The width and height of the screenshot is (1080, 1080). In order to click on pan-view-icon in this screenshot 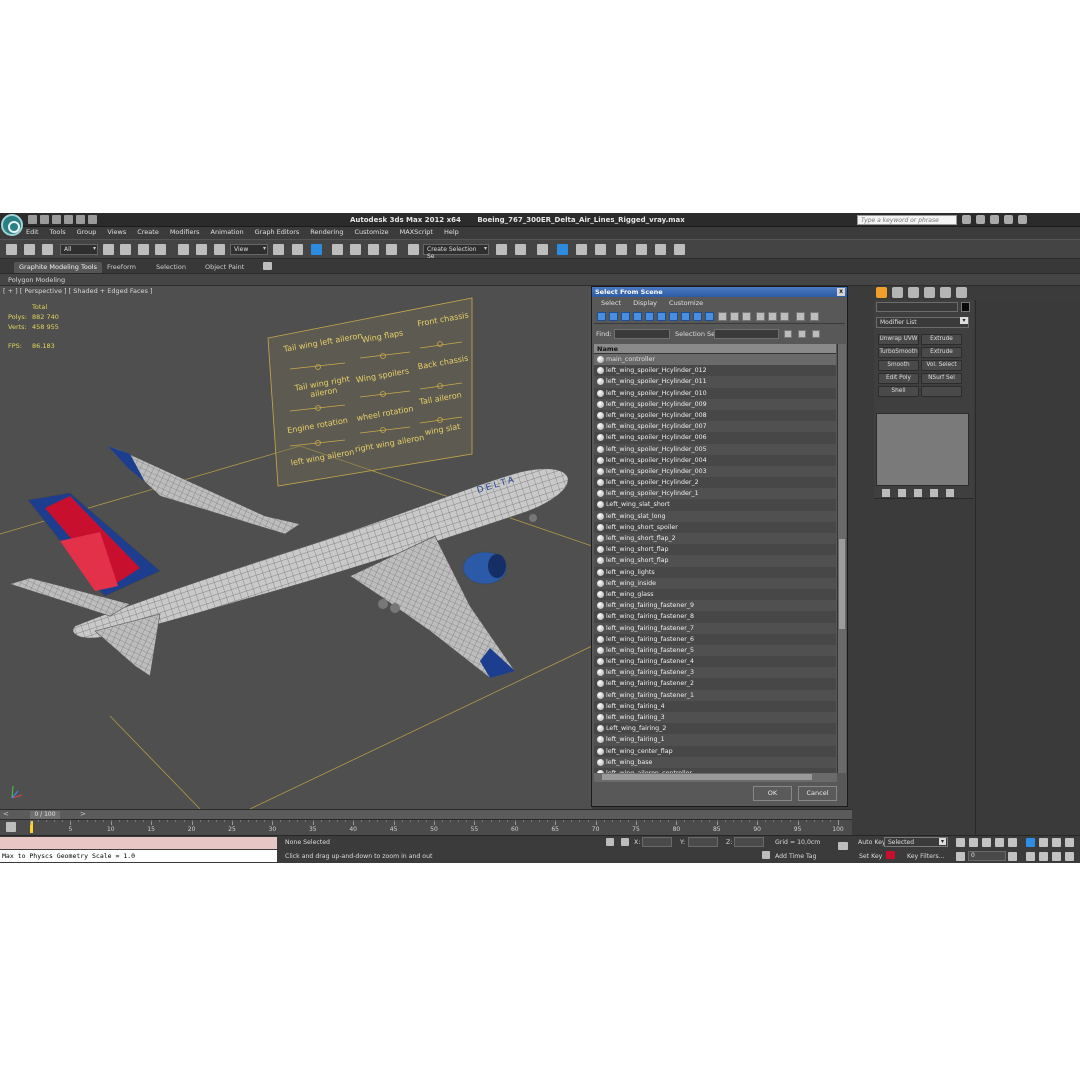, I will do `click(1043, 856)`.